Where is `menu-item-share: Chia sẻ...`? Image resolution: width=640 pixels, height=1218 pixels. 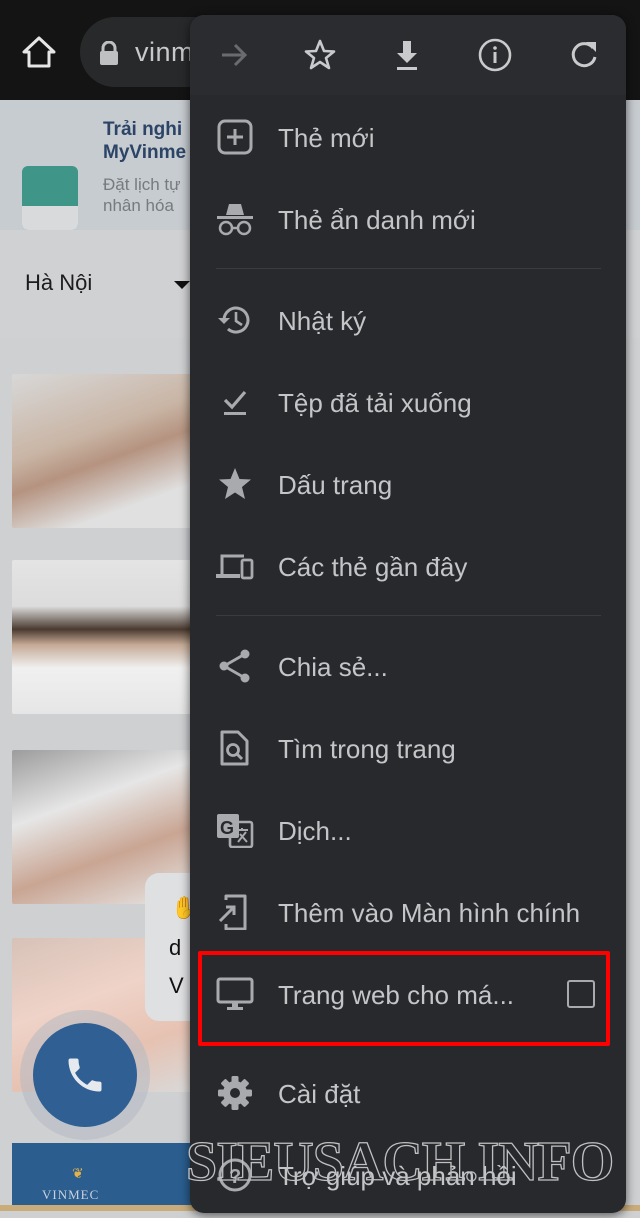
menu-item-share: Chia sẻ... is located at coordinates (408, 666).